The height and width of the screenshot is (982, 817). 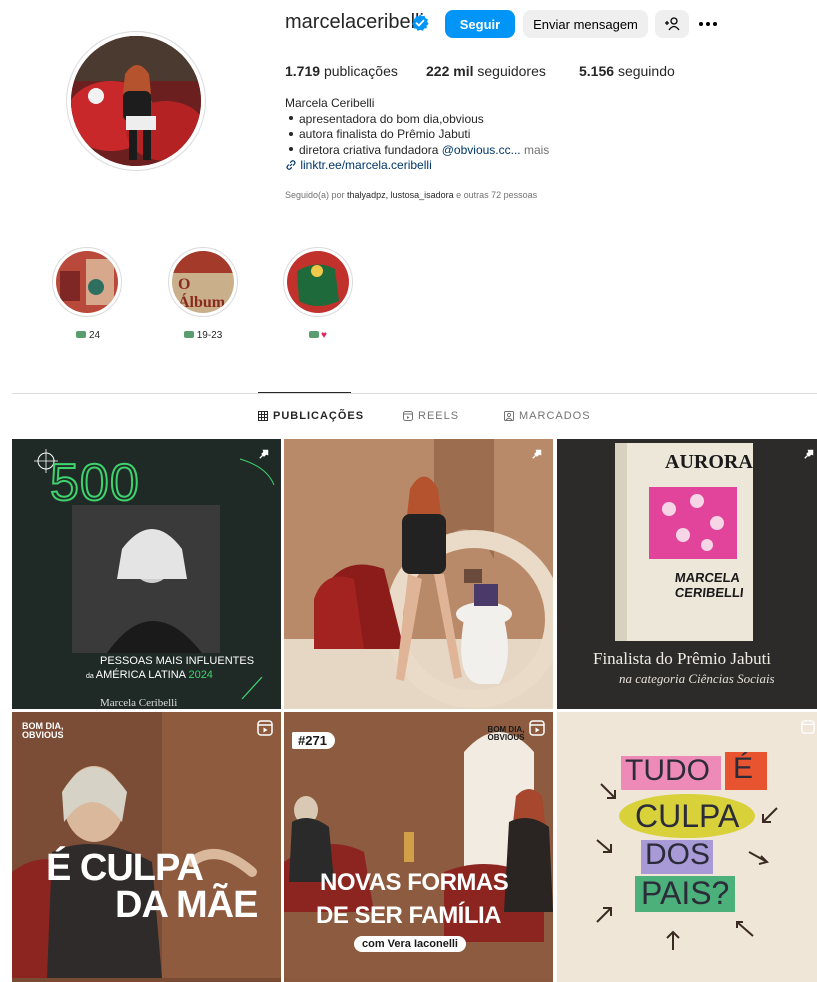 I want to click on following-count: 5.156 seguindo, so click(x=627, y=71).